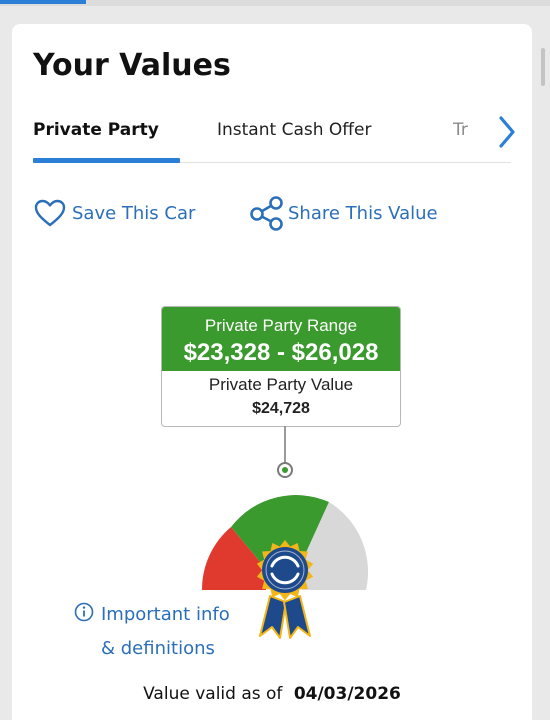 The height and width of the screenshot is (720, 550). I want to click on share-icon, so click(266, 213).